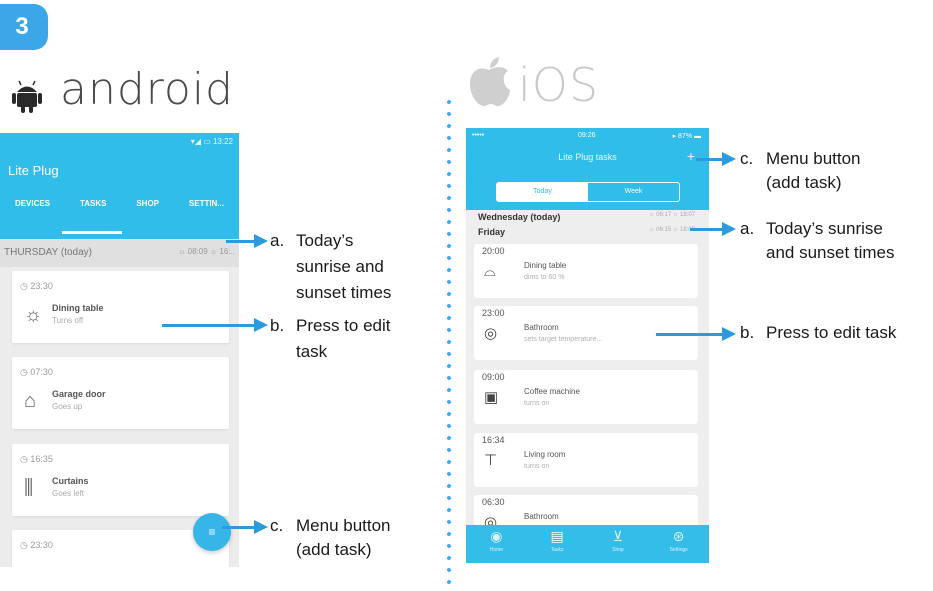 This screenshot has height=591, width=933. What do you see at coordinates (633, 192) in the screenshot?
I see `segment-week: Week` at bounding box center [633, 192].